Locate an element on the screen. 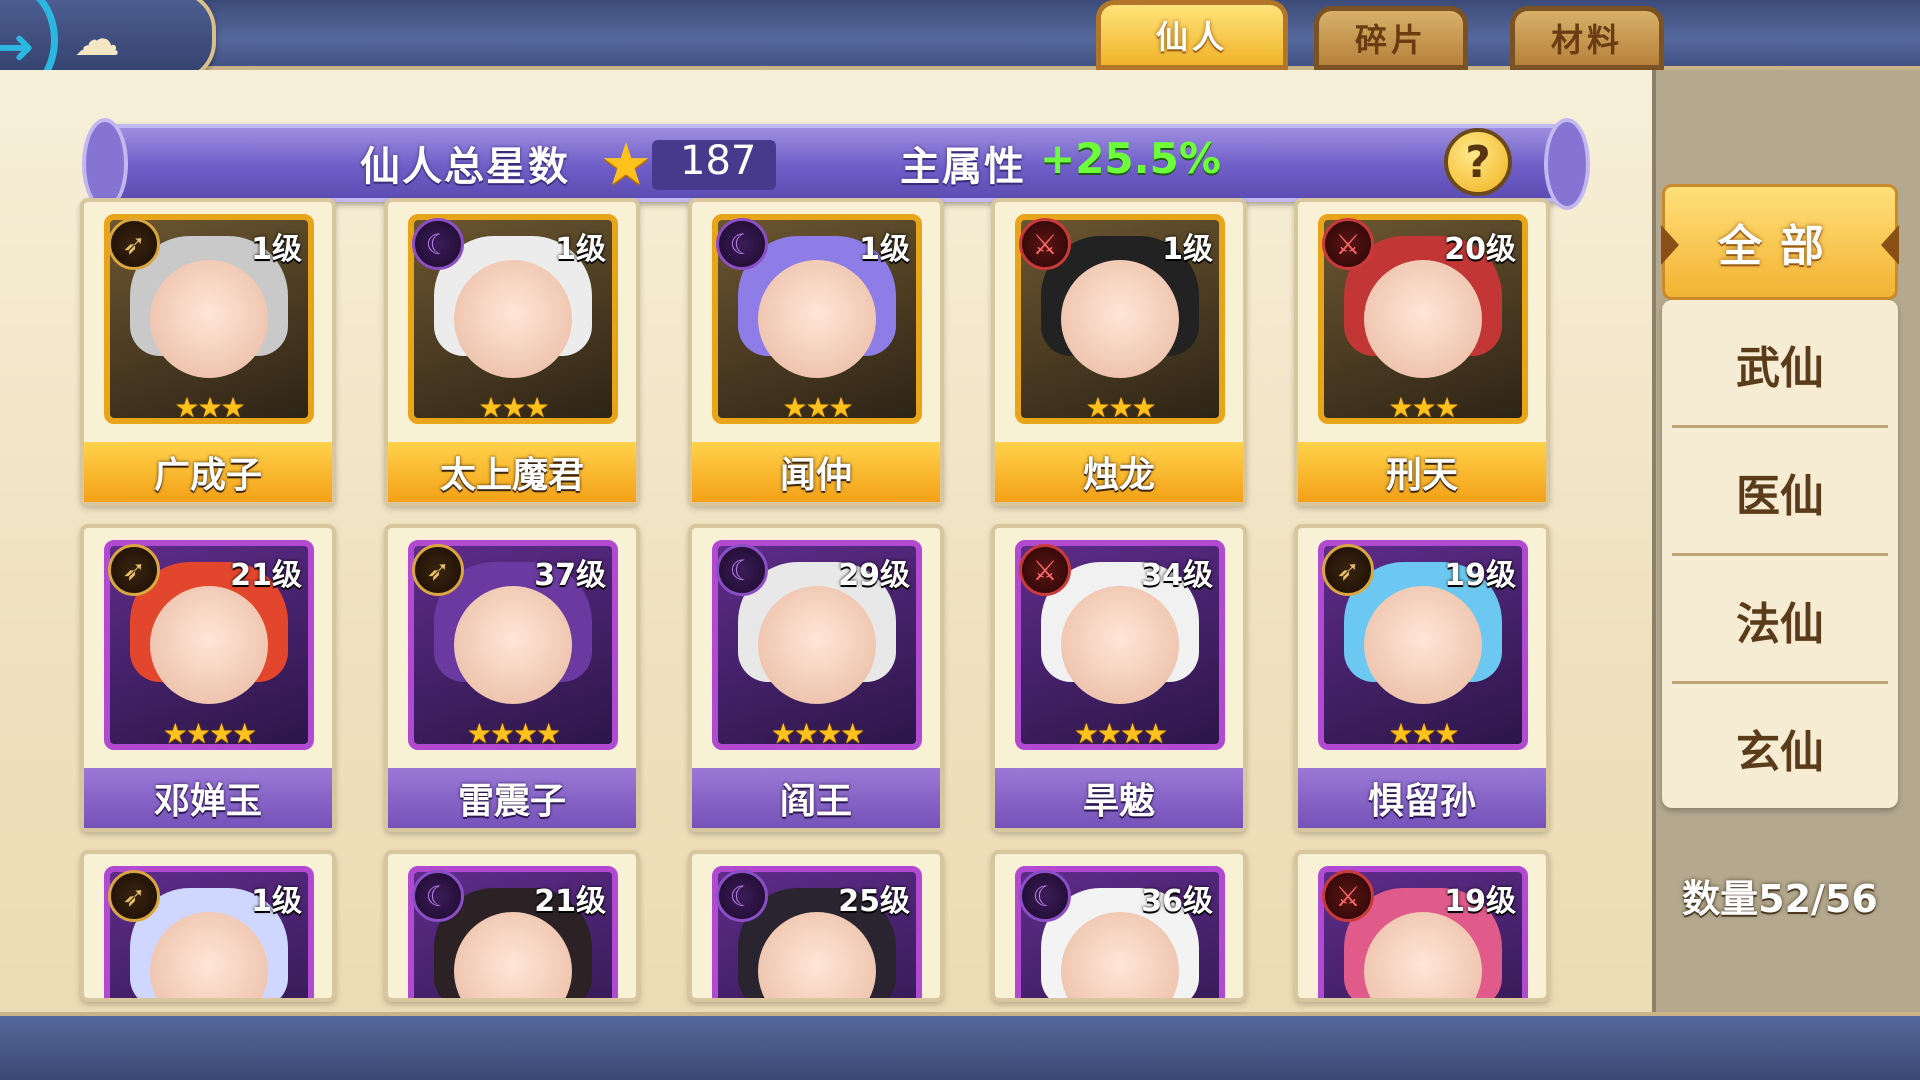 The width and height of the screenshot is (1920, 1080). character-card: ➶ 37级 ★★★★ 雷震子 is located at coordinates (512, 678).